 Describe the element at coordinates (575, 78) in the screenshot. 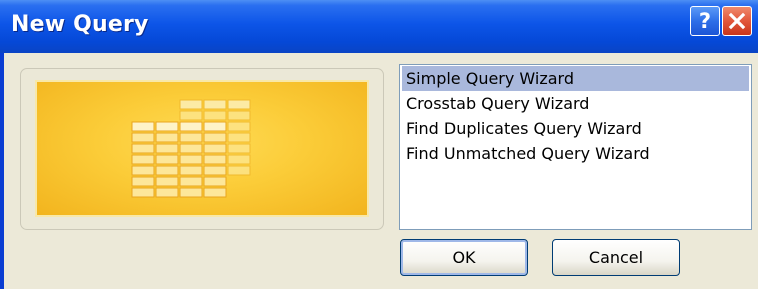

I see `list-item: Simple Query Wizard` at that location.